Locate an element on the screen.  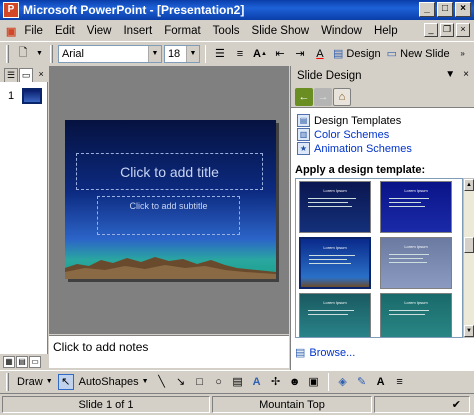
textbox-icon: ▤ is located at coordinates (238, 382).